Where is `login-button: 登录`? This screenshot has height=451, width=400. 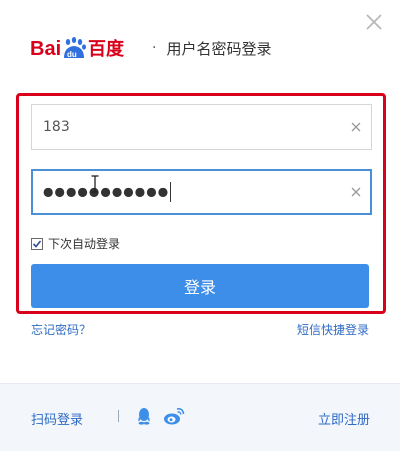 login-button: 登录 is located at coordinates (200, 286).